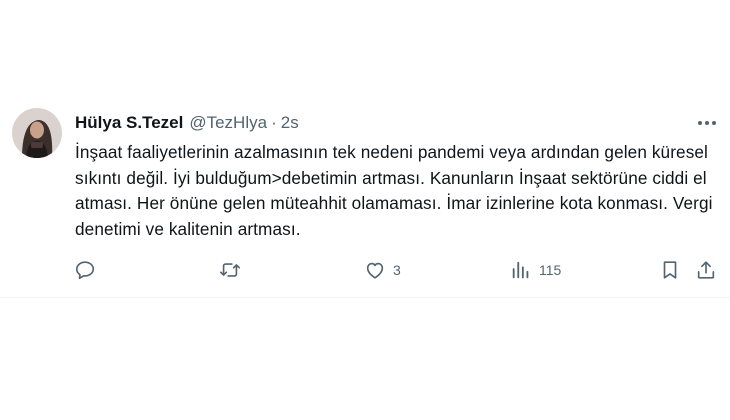  What do you see at coordinates (228, 123) in the screenshot?
I see `author-handle: @TezHlya` at bounding box center [228, 123].